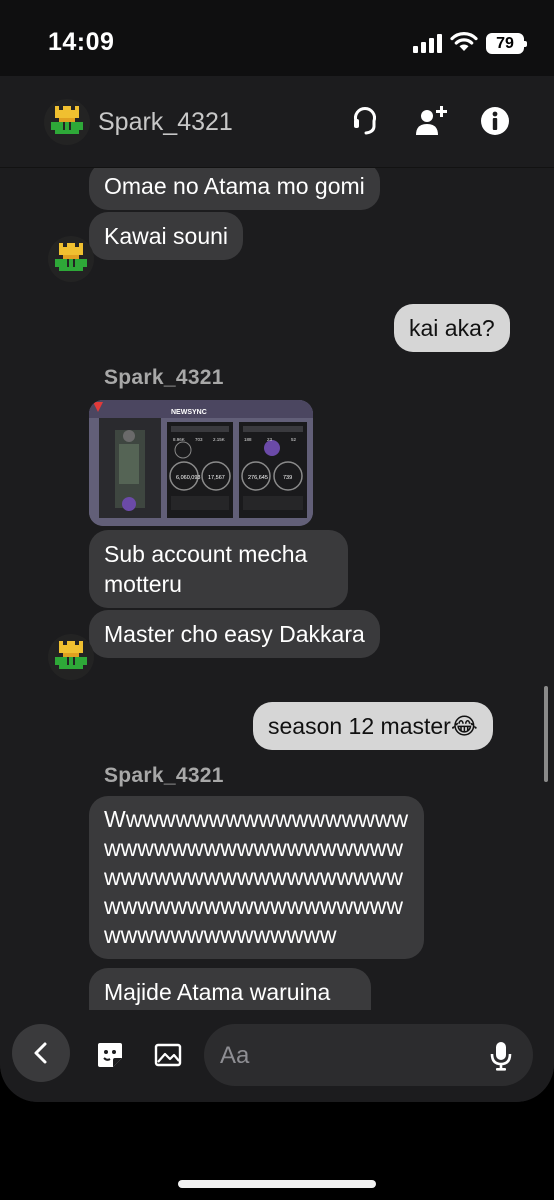 The height and width of the screenshot is (1200, 554). I want to click on contact-avatar, so click(67, 122).